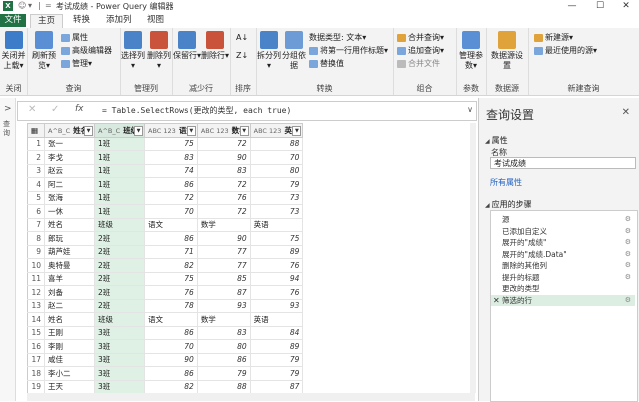  Describe the element at coordinates (165, 332) in the screenshot. I see `table-row: 15 王刚 3班 86 83 84` at that location.